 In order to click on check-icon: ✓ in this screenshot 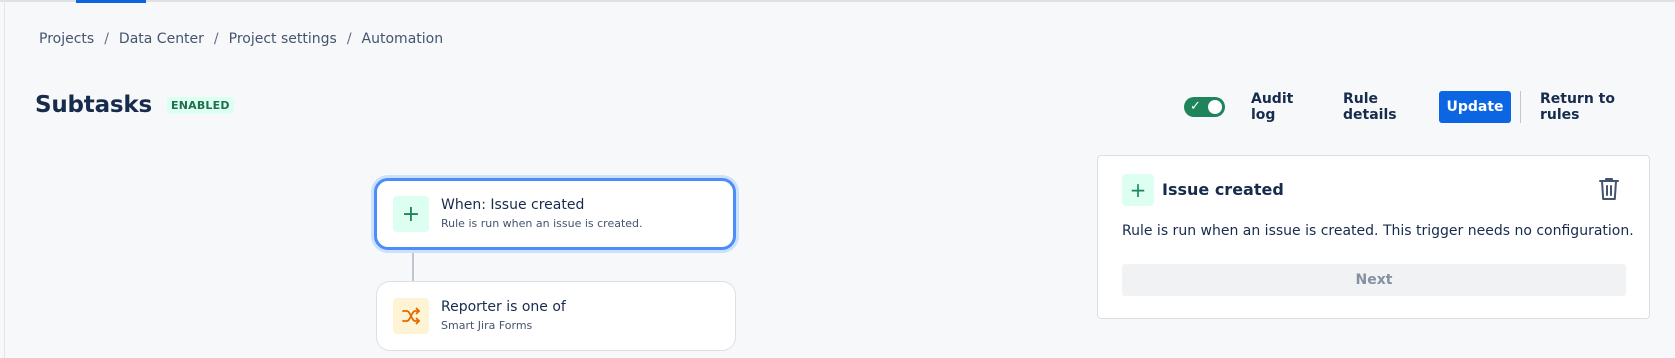, I will do `click(1195, 106)`.